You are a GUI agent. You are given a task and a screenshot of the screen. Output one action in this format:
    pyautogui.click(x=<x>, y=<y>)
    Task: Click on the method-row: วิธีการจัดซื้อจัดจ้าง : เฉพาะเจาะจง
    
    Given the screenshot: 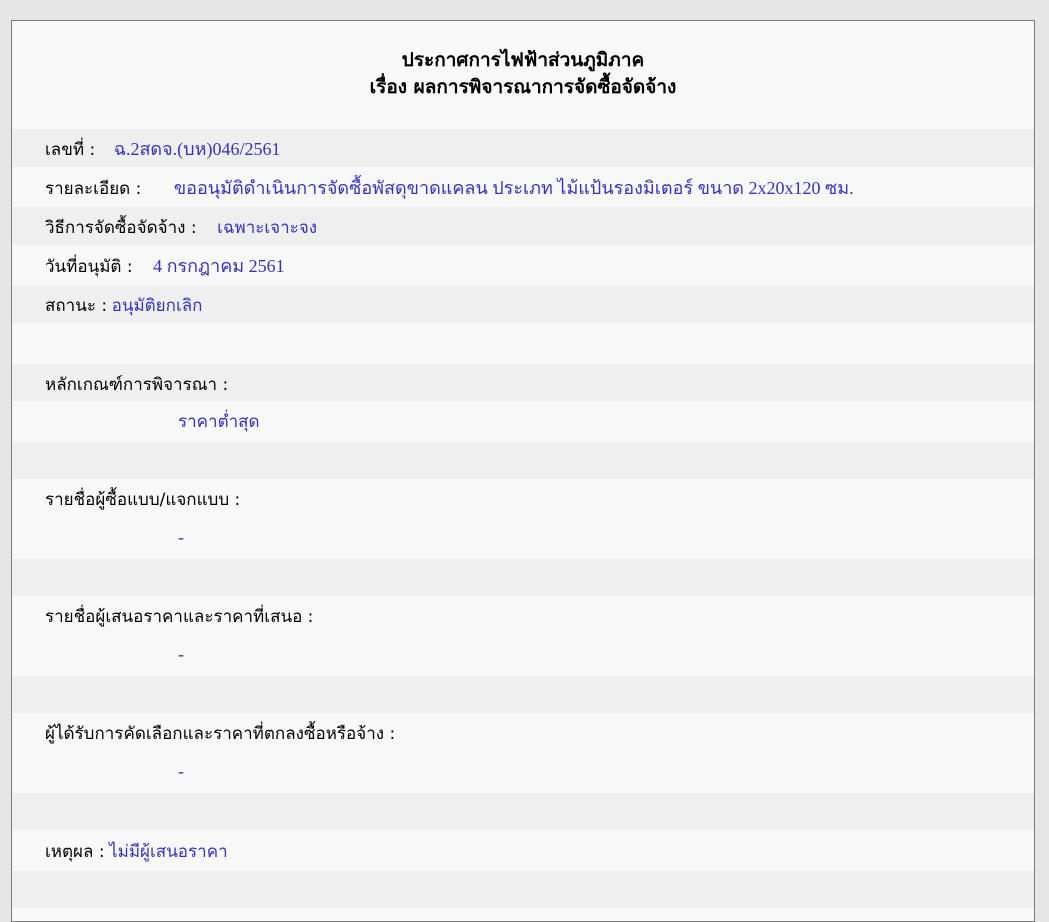 What is the action you would take?
    pyautogui.click(x=523, y=226)
    